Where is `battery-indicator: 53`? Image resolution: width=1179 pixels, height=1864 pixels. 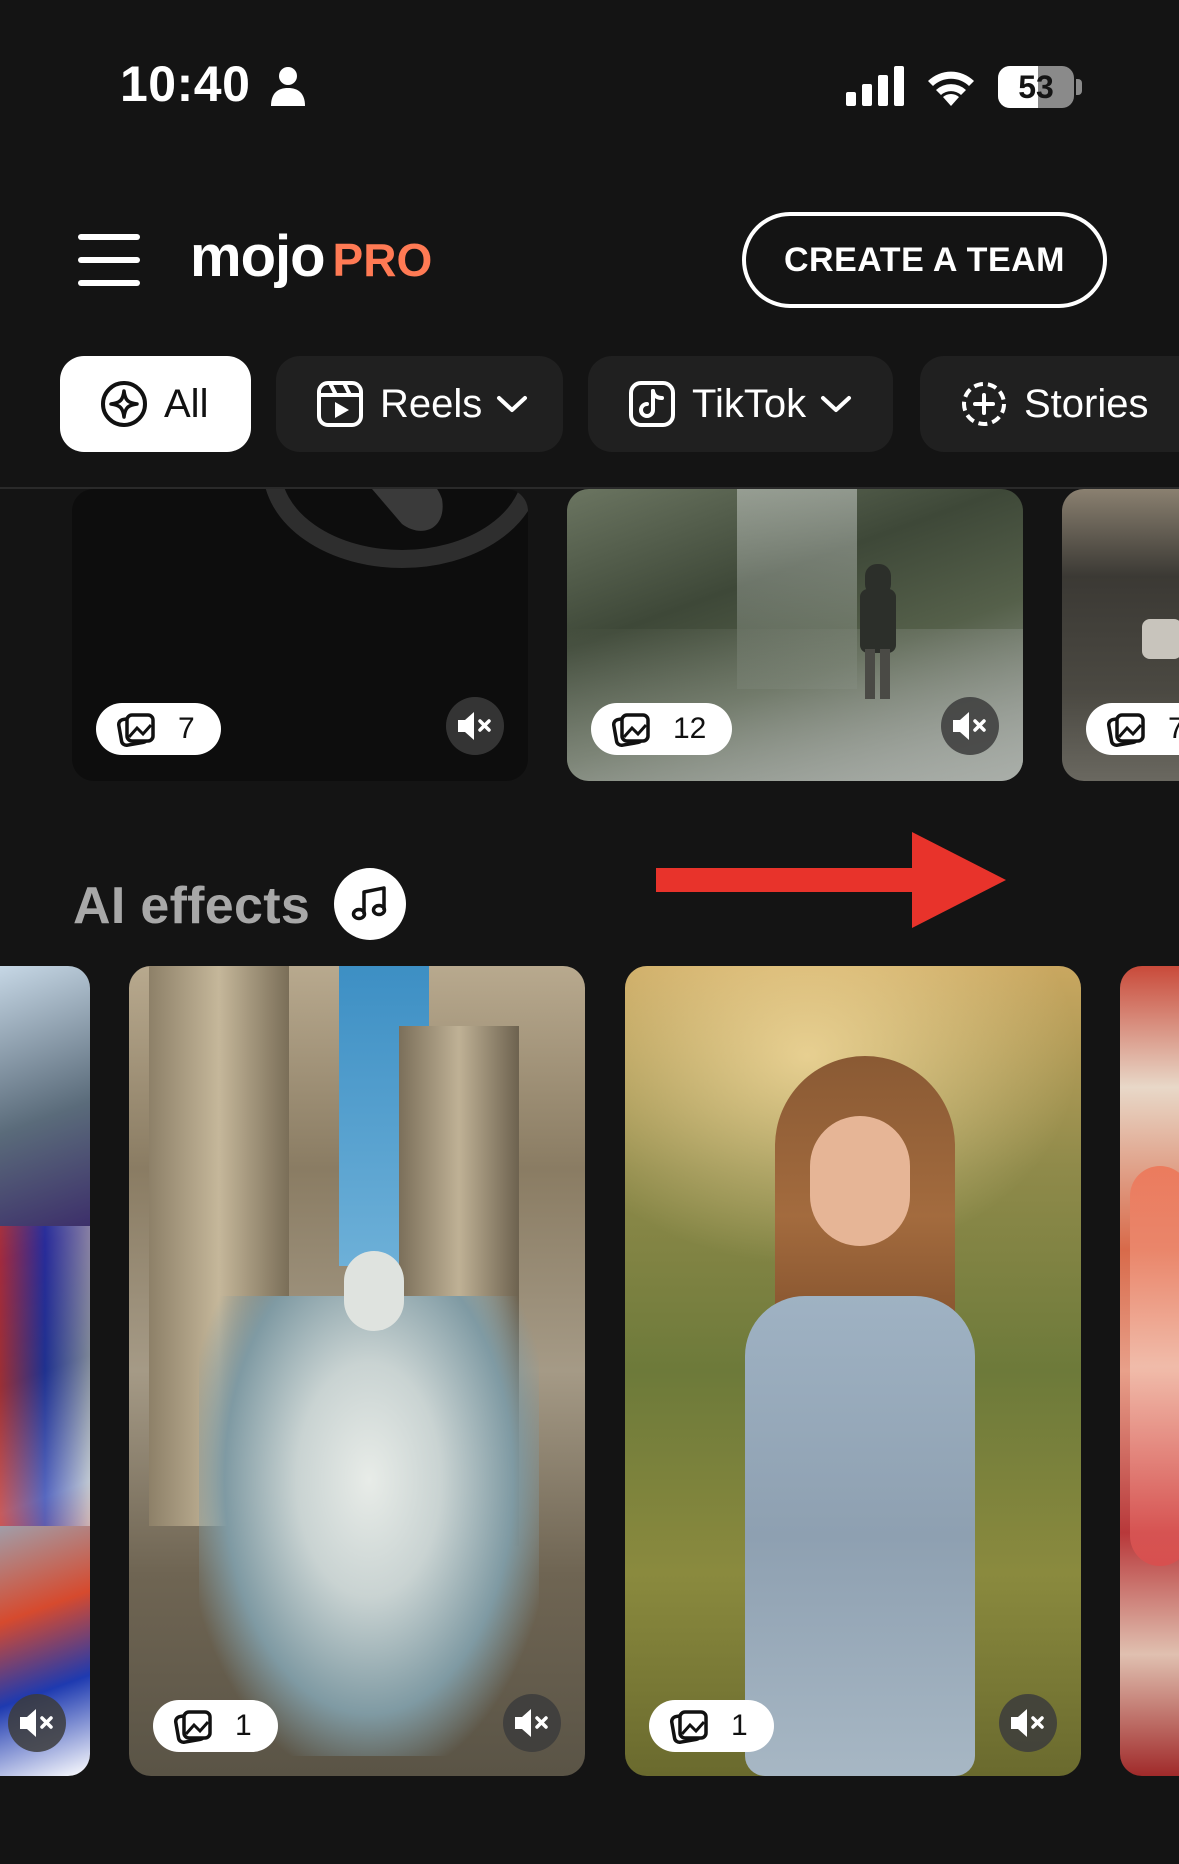 battery-indicator: 53 is located at coordinates (1040, 87).